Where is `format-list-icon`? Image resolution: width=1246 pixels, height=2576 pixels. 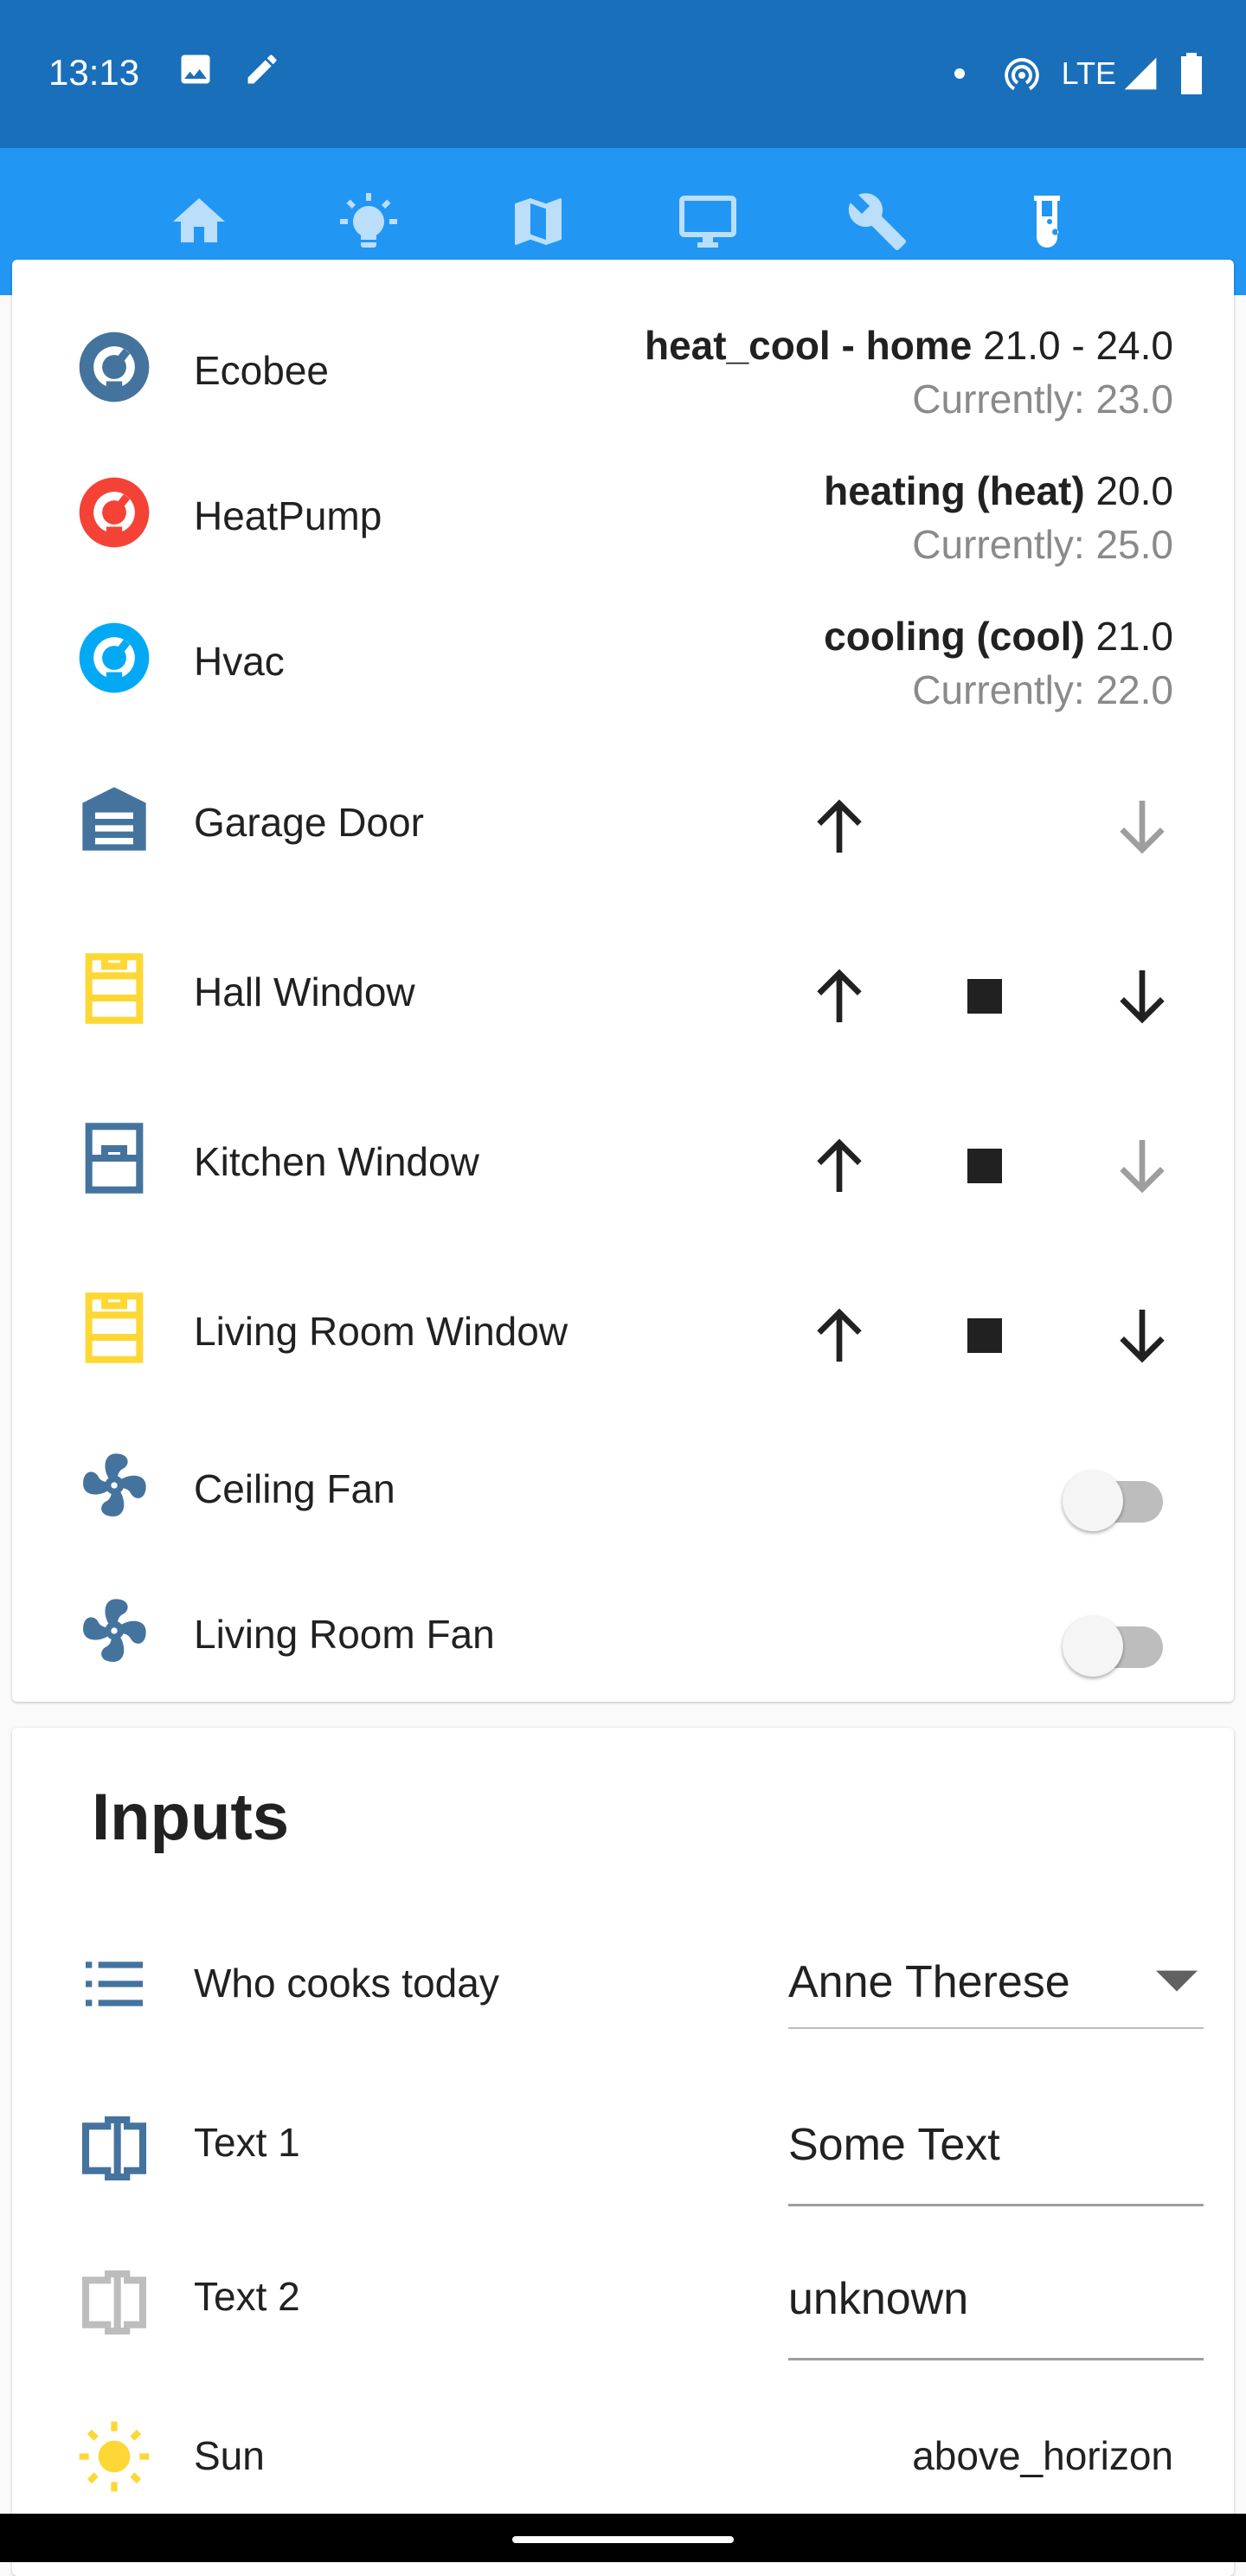
format-list-icon is located at coordinates (114, 1983).